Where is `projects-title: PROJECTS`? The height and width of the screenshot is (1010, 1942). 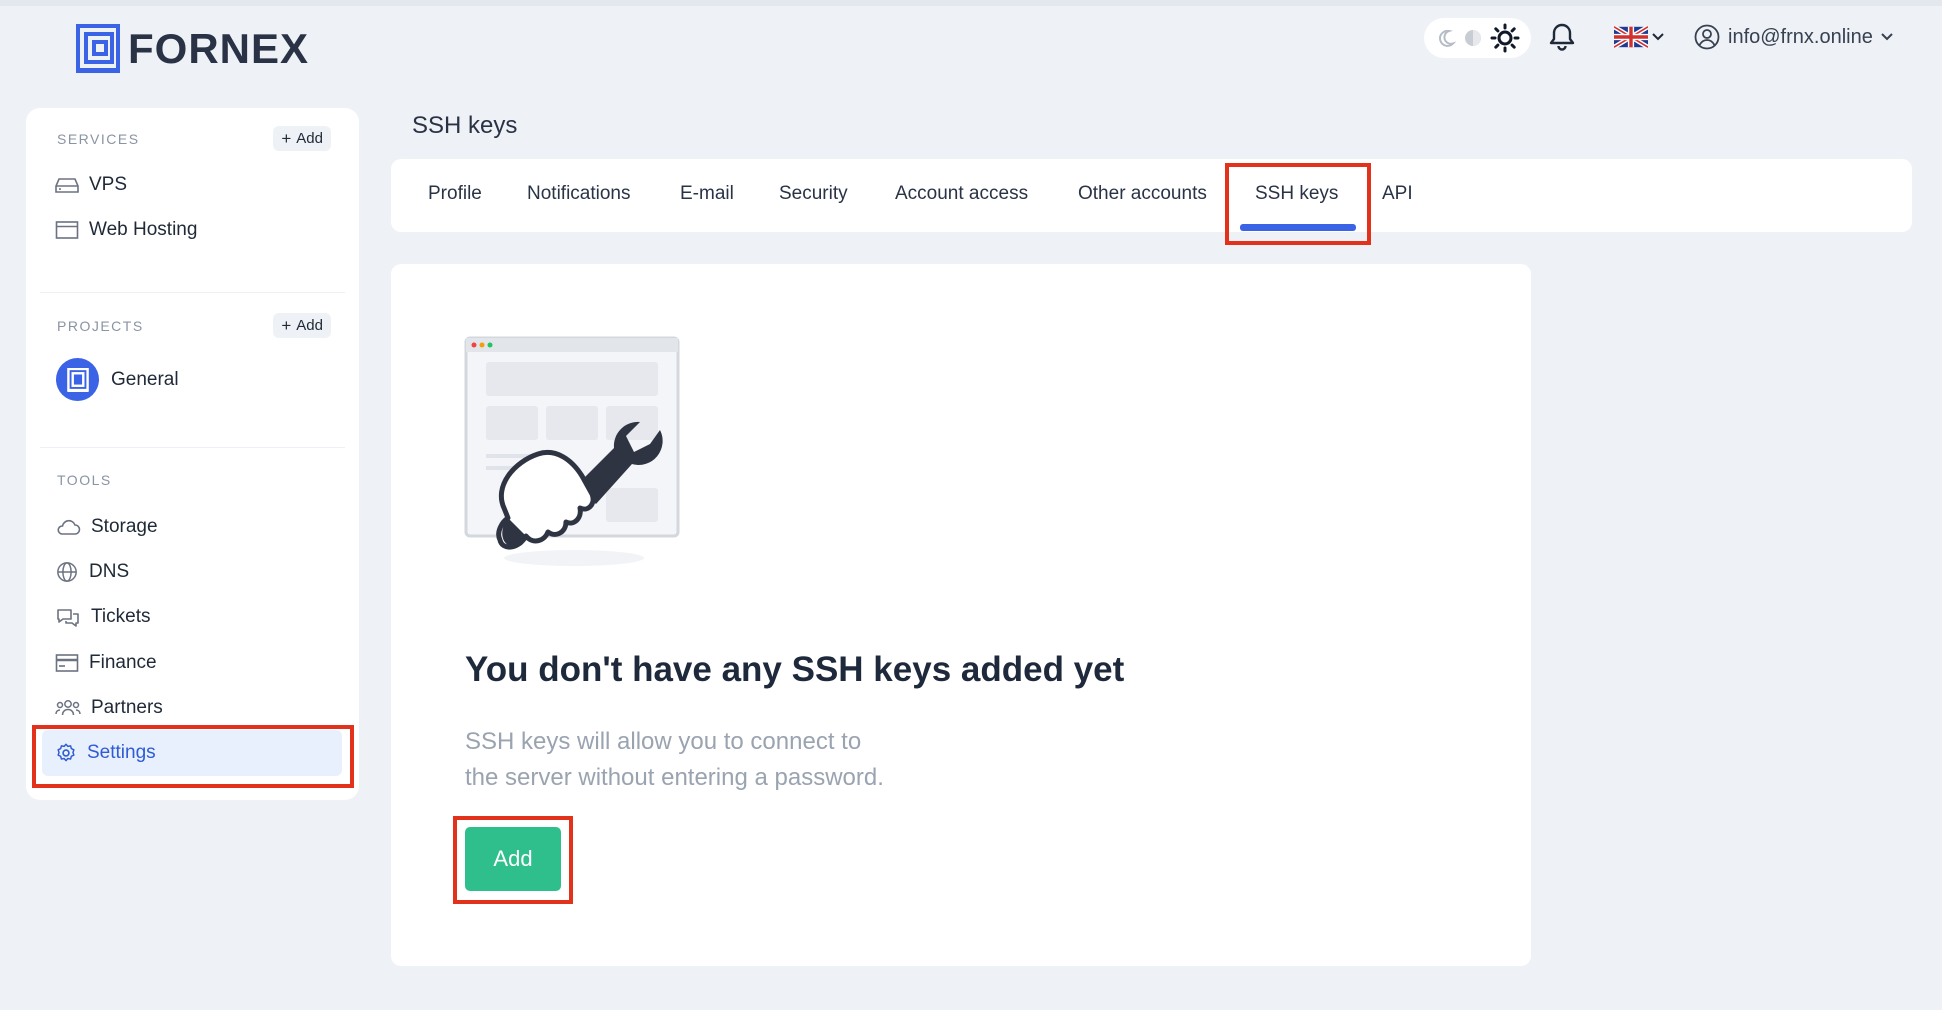 projects-title: PROJECTS is located at coordinates (100, 325).